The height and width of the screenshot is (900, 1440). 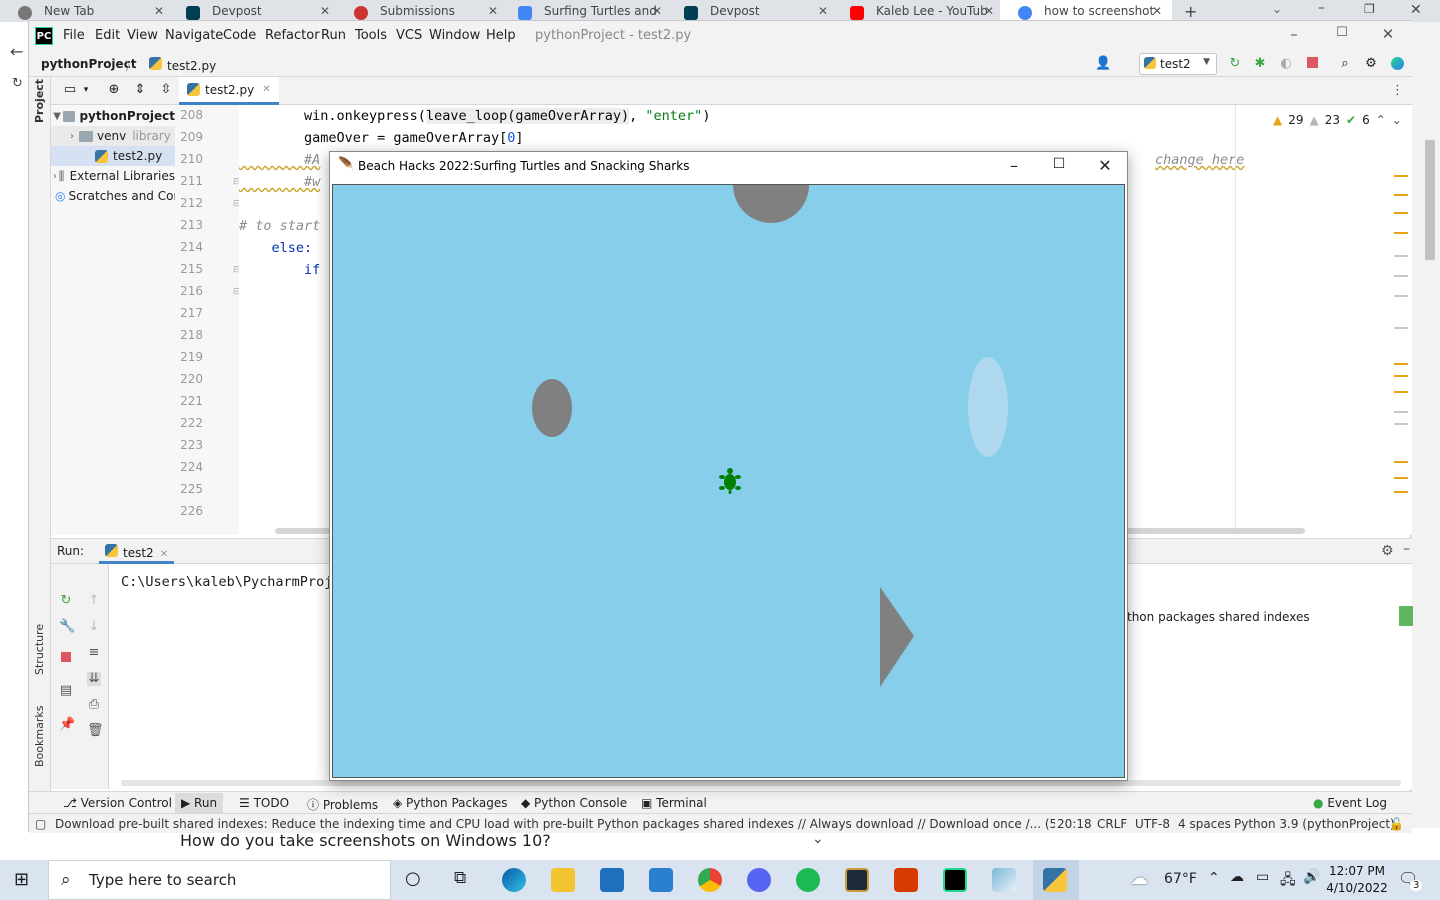 What do you see at coordinates (413, 878) in the screenshot?
I see `cortana-icon: ○` at bounding box center [413, 878].